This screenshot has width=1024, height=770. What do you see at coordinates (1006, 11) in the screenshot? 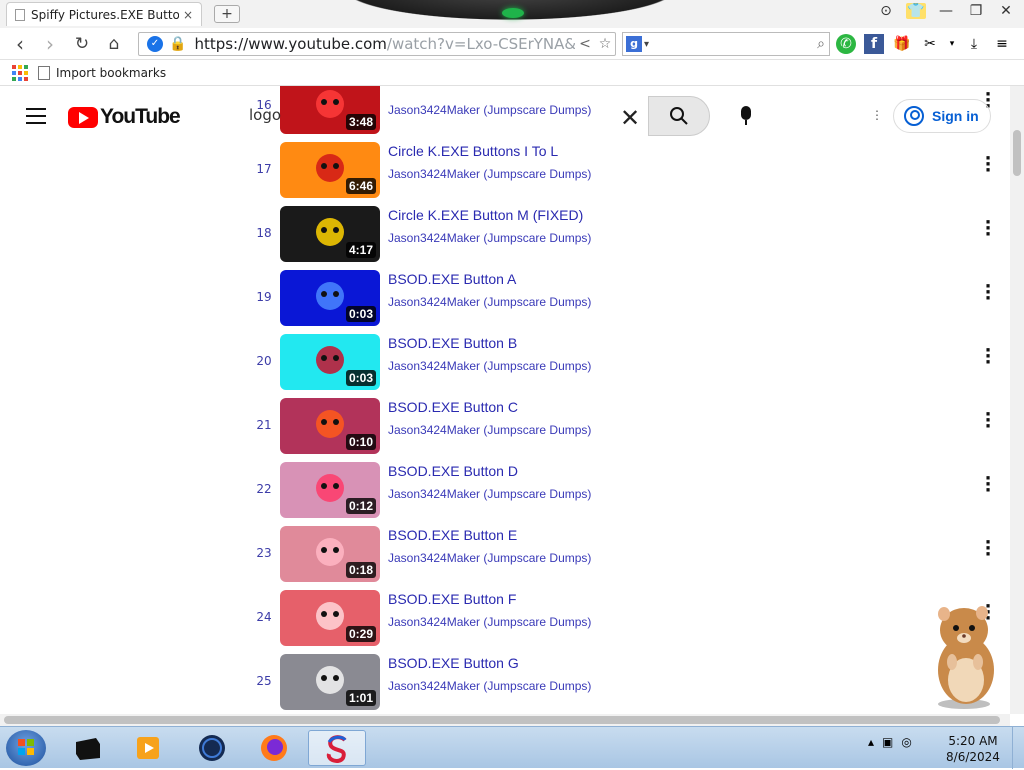
I see `close-window-button: ✕` at bounding box center [1006, 11].